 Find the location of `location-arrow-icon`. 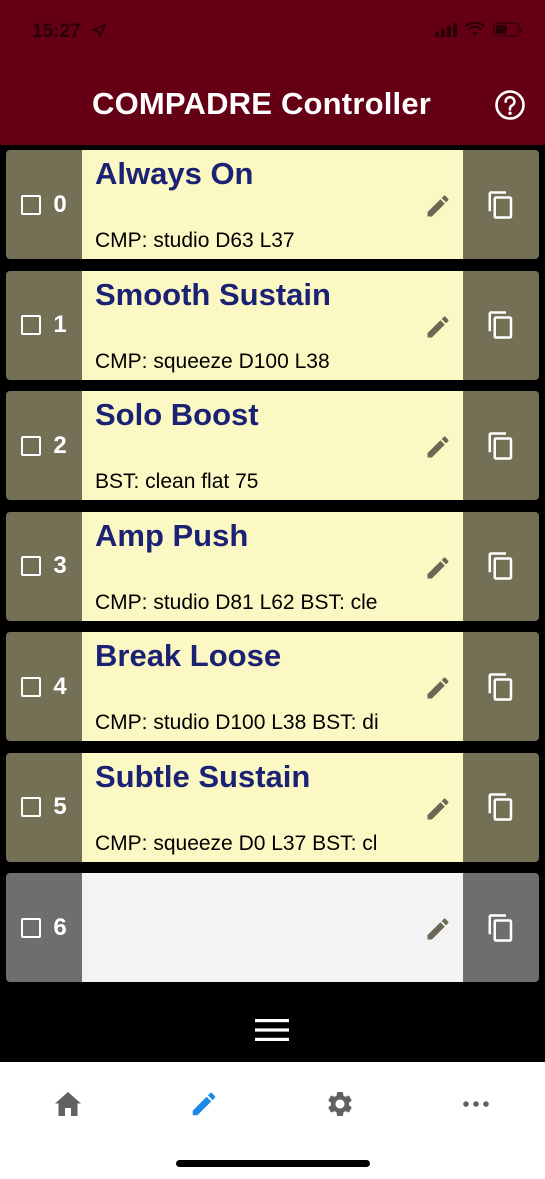

location-arrow-icon is located at coordinates (99, 31).